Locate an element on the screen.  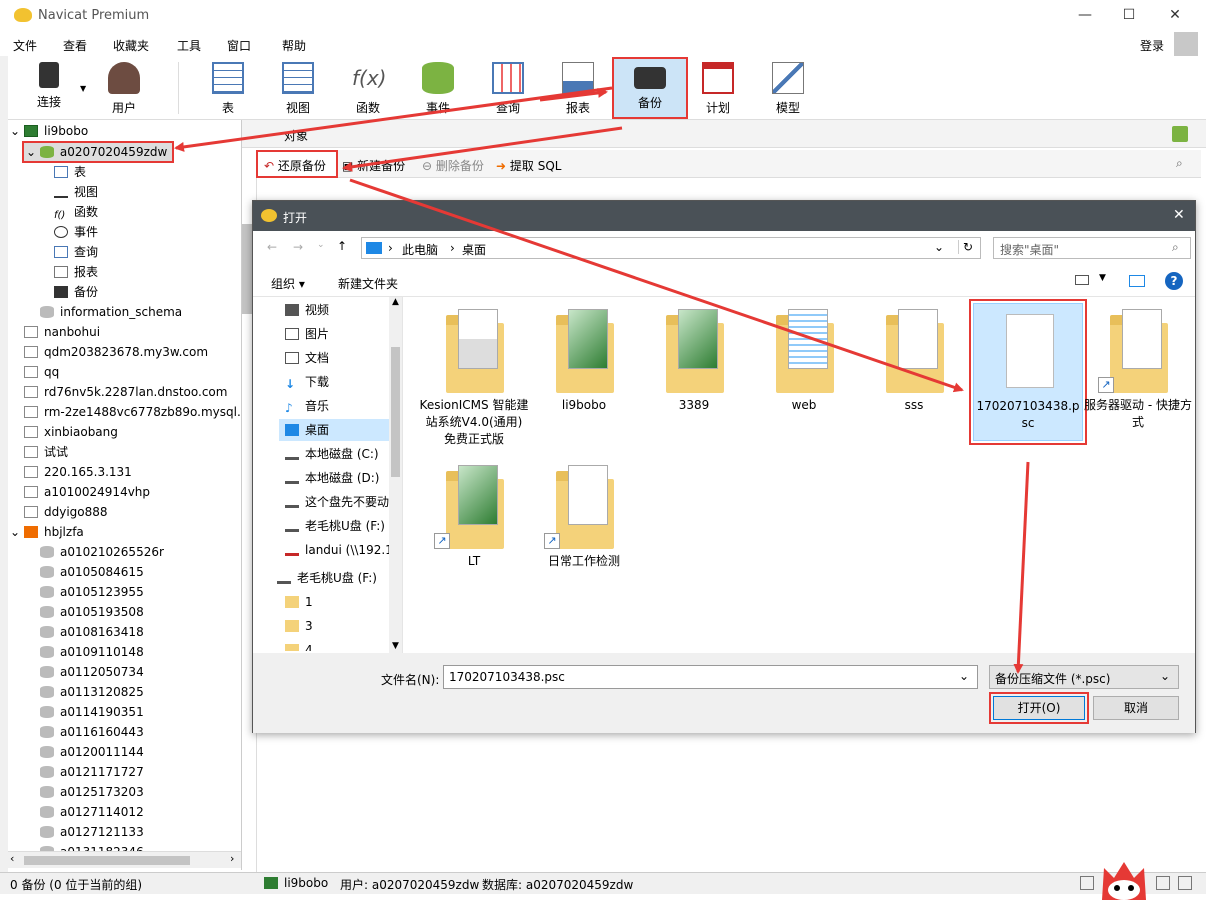
menu-window: 窗口 is located at coordinates (239, 45).